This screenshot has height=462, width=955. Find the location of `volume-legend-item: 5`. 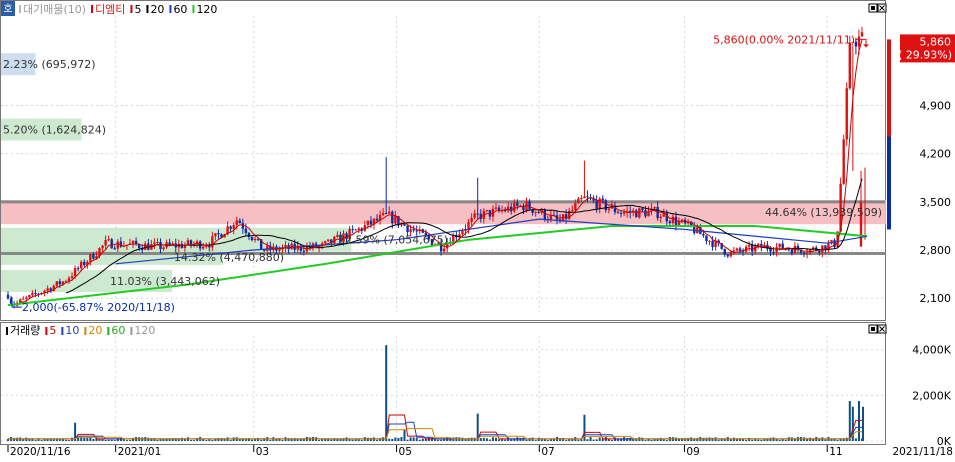

volume-legend-item: 5 is located at coordinates (52, 330).